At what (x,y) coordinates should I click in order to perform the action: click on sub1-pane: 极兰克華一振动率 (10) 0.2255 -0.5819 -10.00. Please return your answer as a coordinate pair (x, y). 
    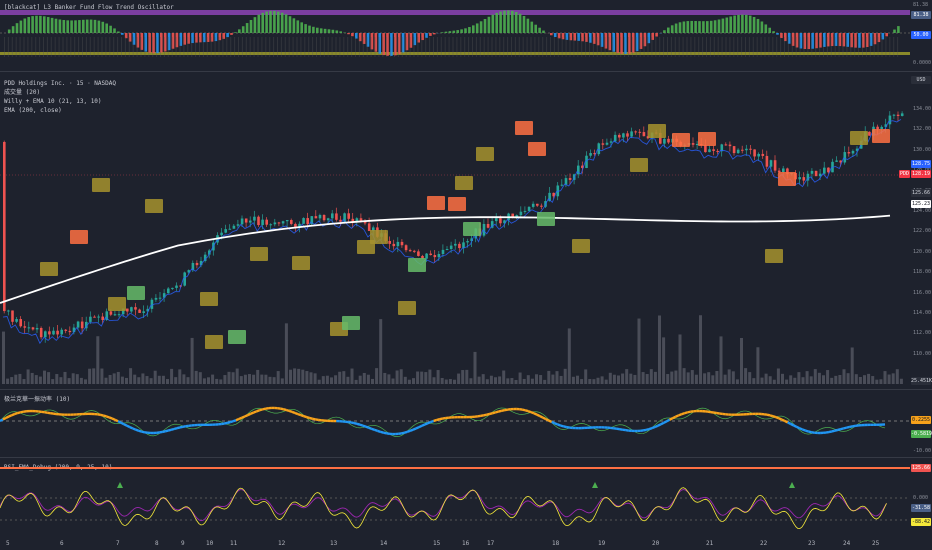
    Looking at the image, I should click on (466, 423).